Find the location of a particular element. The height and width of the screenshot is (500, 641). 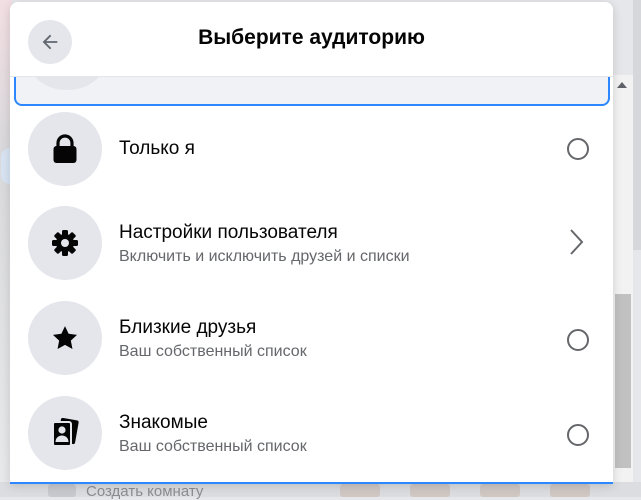

lock-icon is located at coordinates (65, 148).